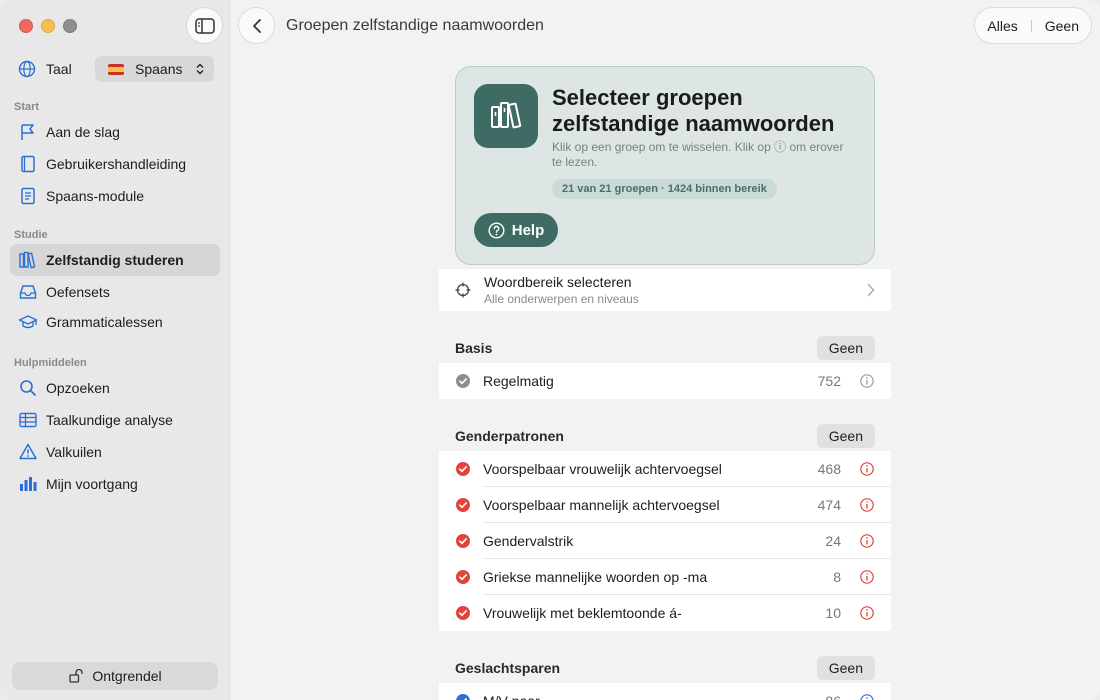 The width and height of the screenshot is (1100, 700). I want to click on tray-icon, so click(28, 292).